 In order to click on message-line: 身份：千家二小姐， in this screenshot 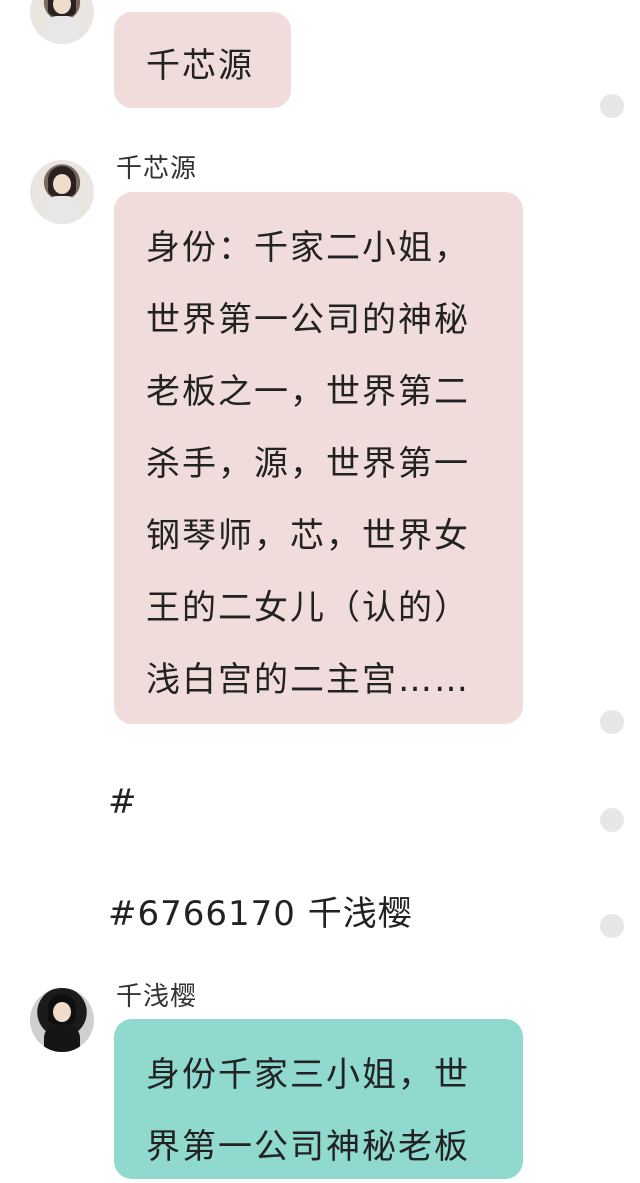, I will do `click(308, 248)`.